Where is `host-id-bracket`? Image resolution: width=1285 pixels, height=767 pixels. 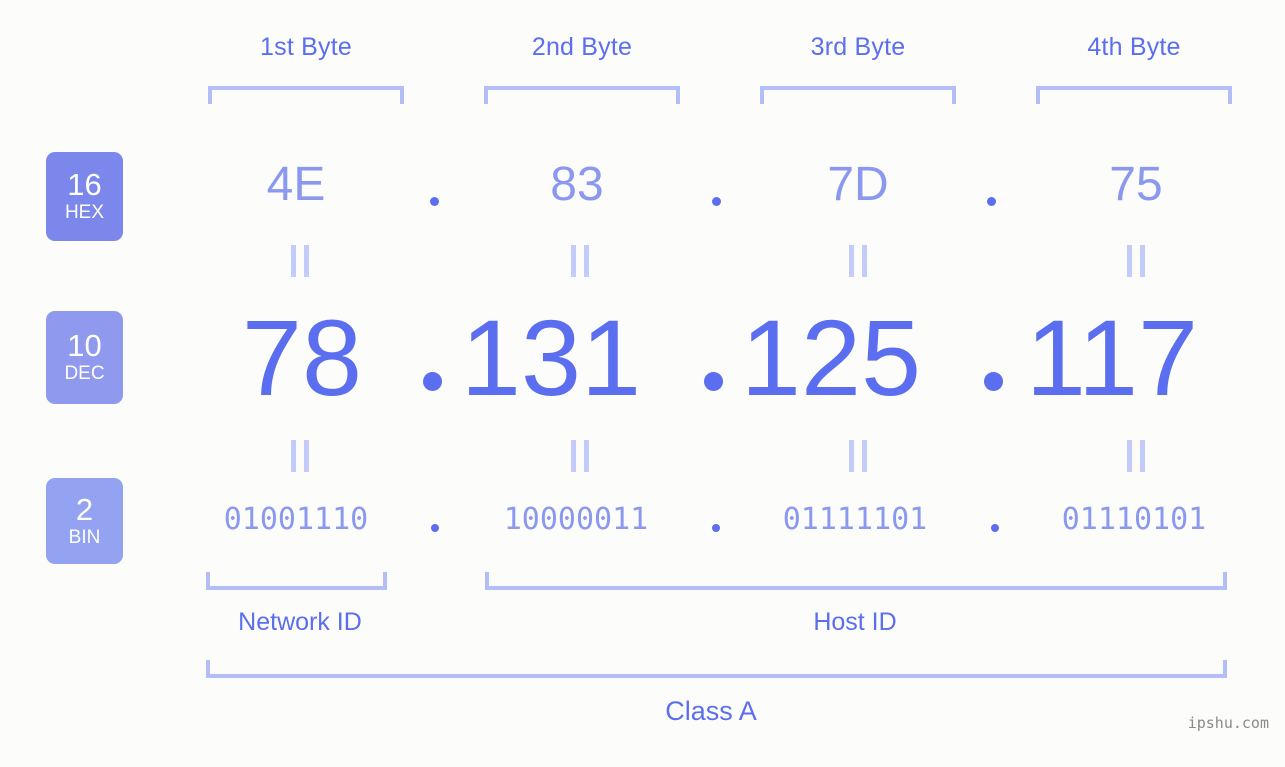
host-id-bracket is located at coordinates (856, 581).